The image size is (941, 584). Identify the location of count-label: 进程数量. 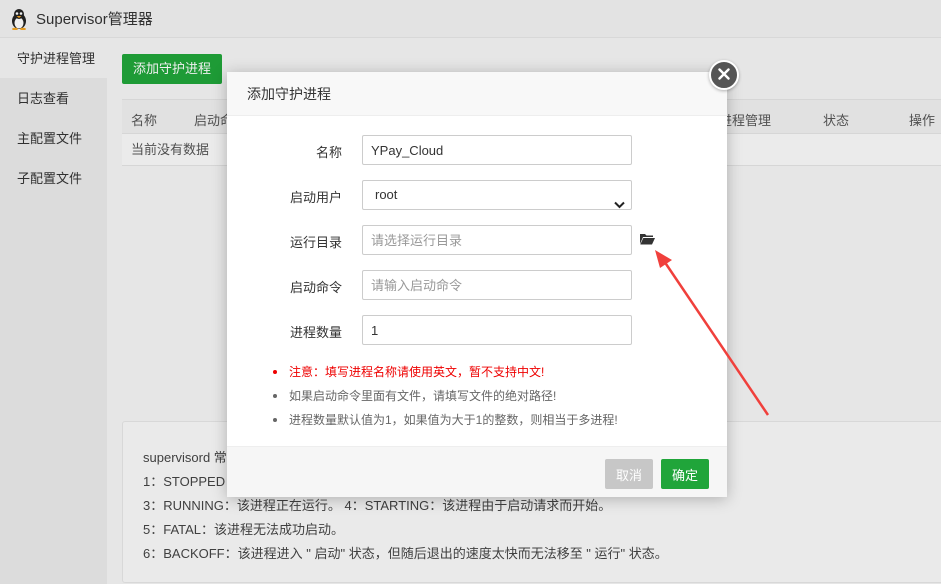
(315, 332).